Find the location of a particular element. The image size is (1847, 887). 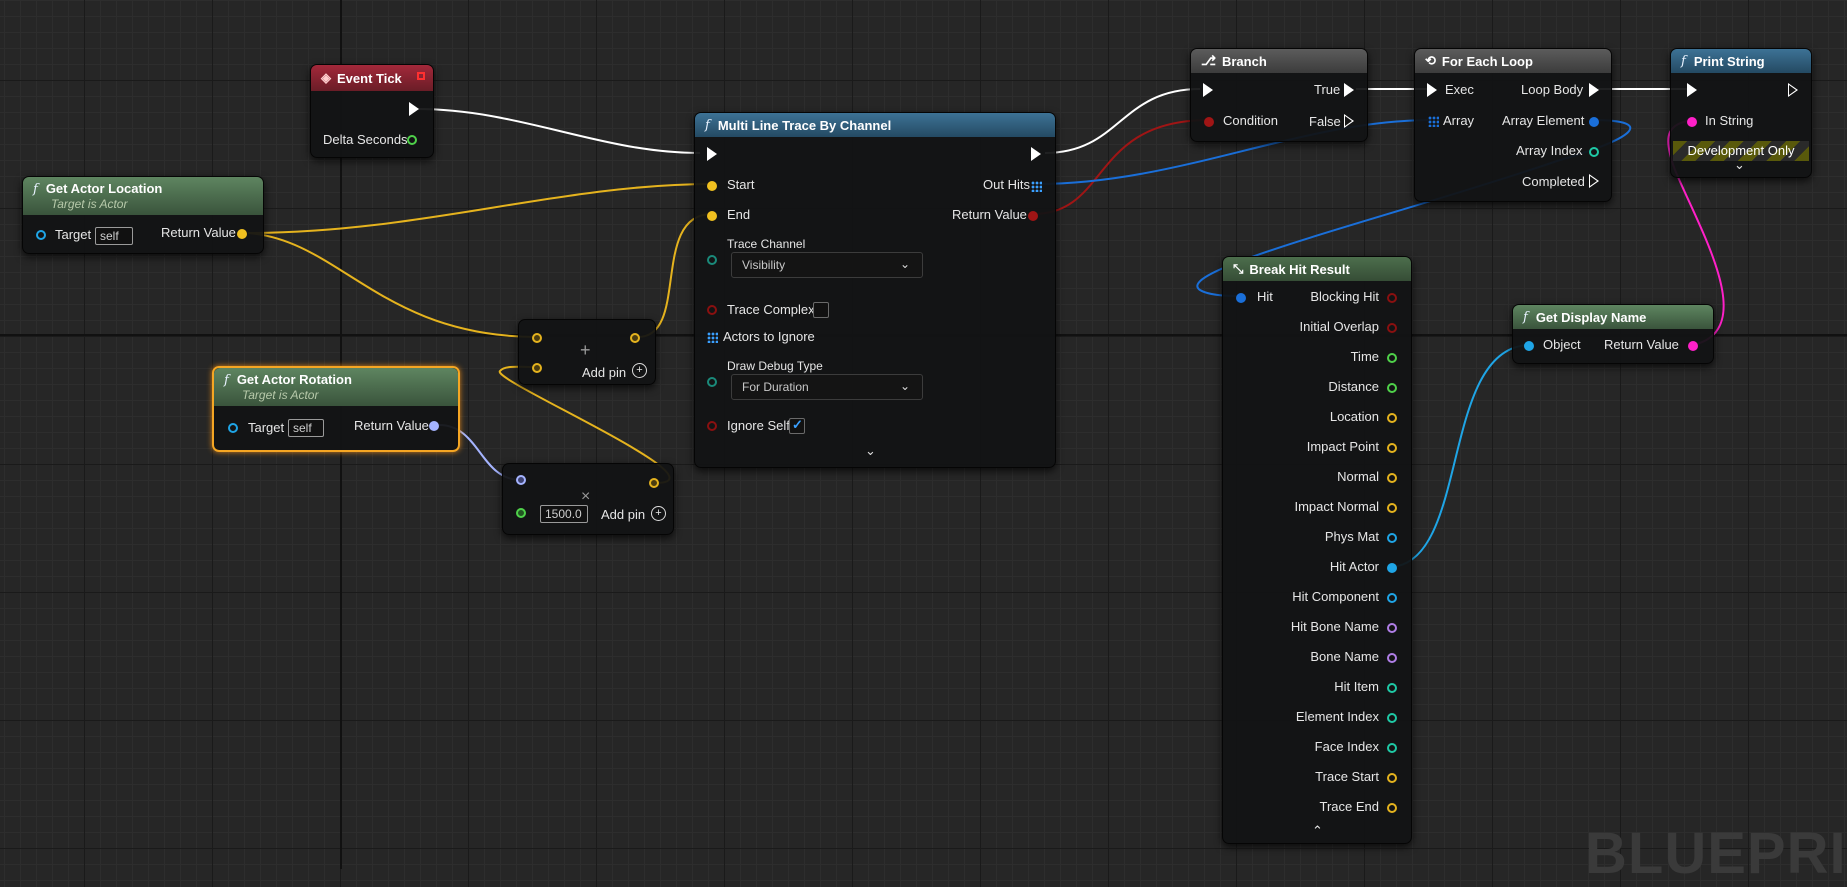

break-hit-output-label: Hit Item is located at coordinates (1356, 686).